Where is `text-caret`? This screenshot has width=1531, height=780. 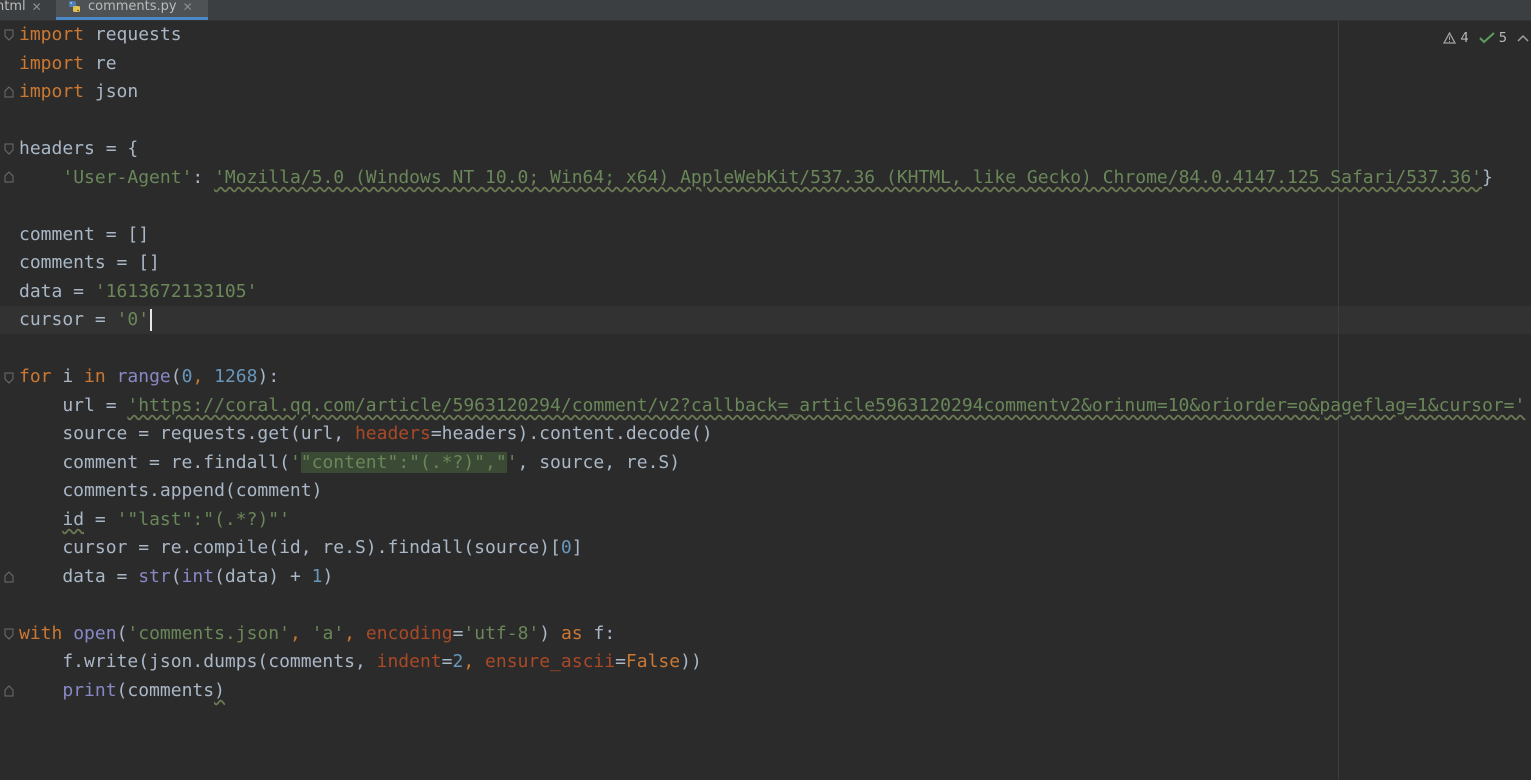 text-caret is located at coordinates (151, 320).